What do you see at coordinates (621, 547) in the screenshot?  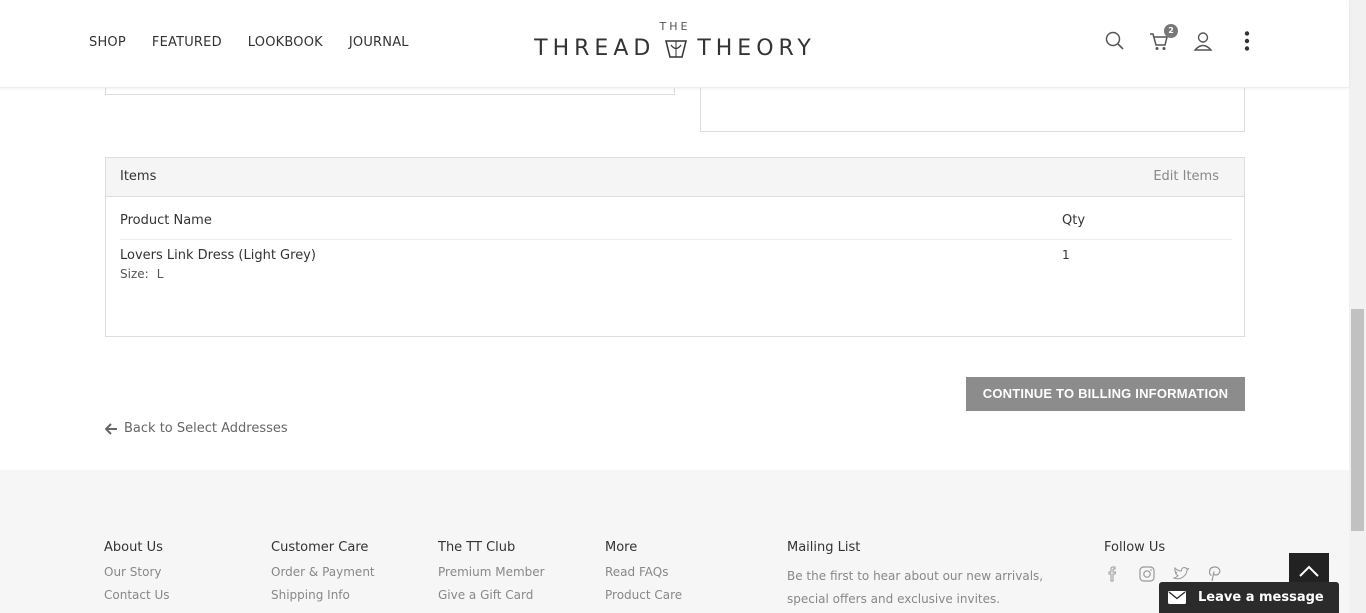 I see `footer-more-title: More` at bounding box center [621, 547].